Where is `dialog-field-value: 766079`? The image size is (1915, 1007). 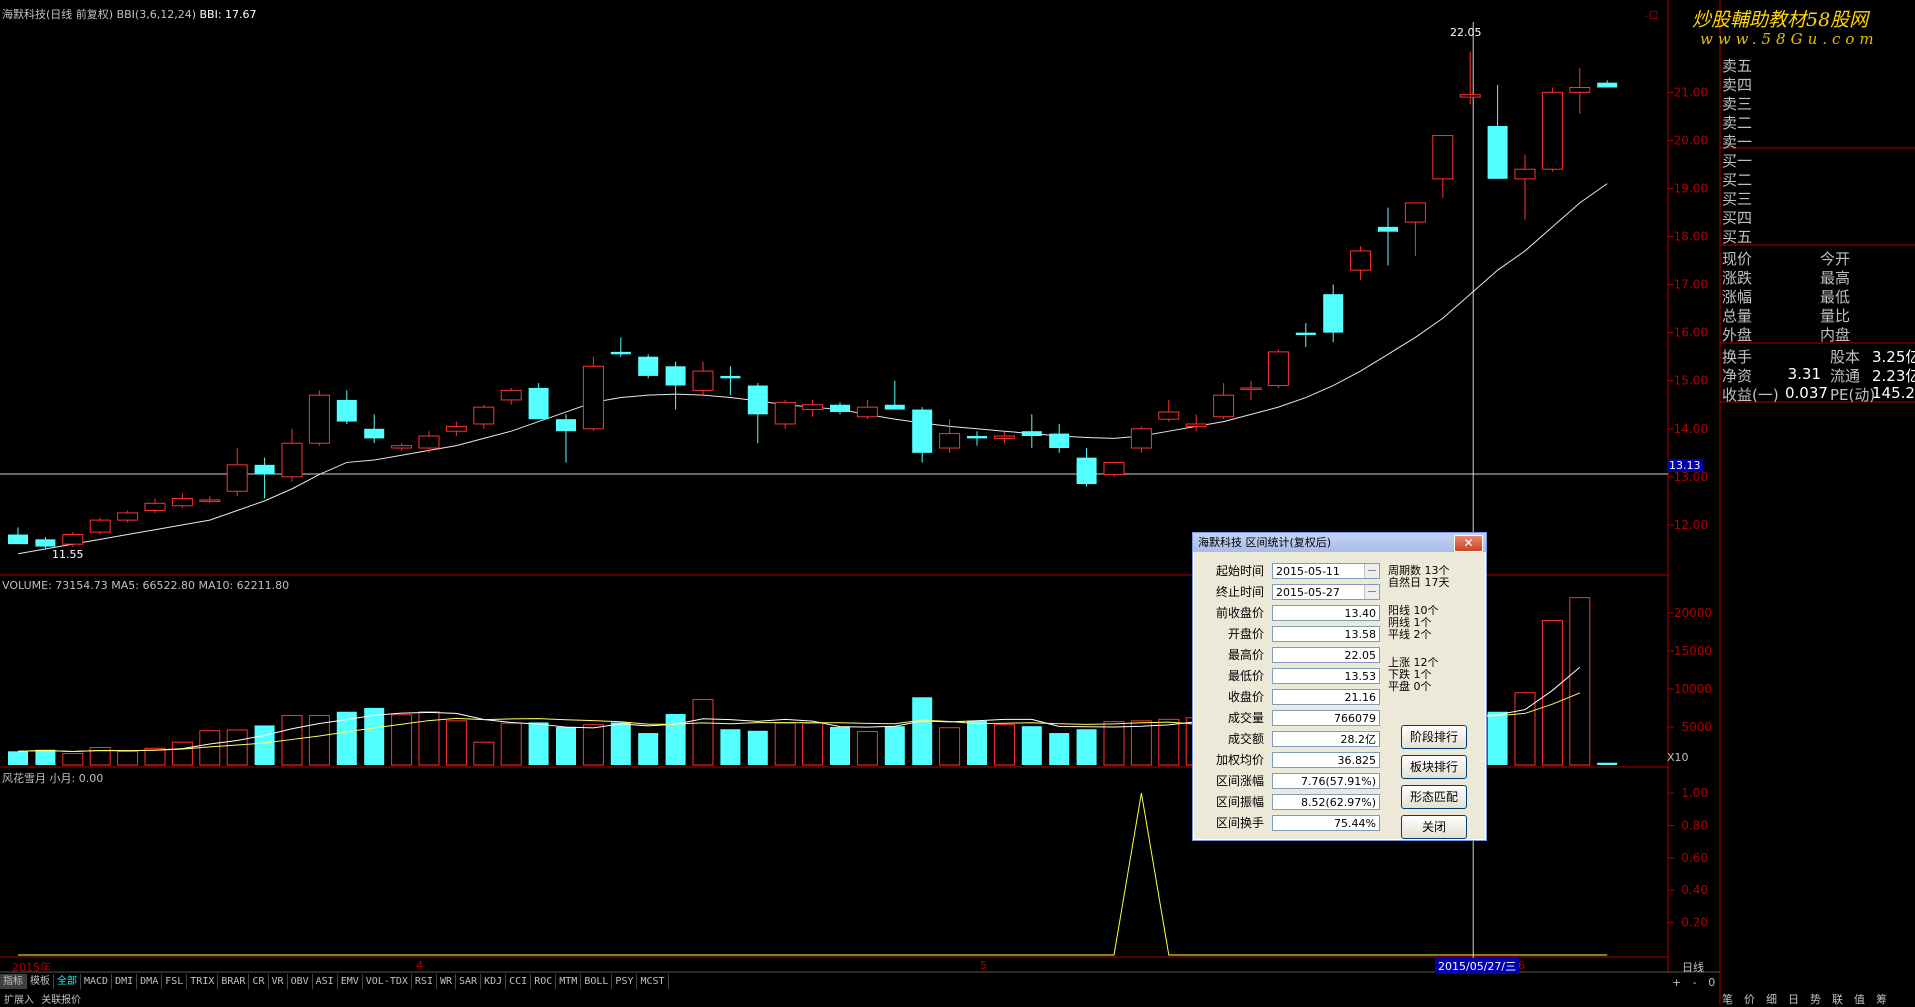
dialog-field-value: 766079 is located at coordinates (1326, 718).